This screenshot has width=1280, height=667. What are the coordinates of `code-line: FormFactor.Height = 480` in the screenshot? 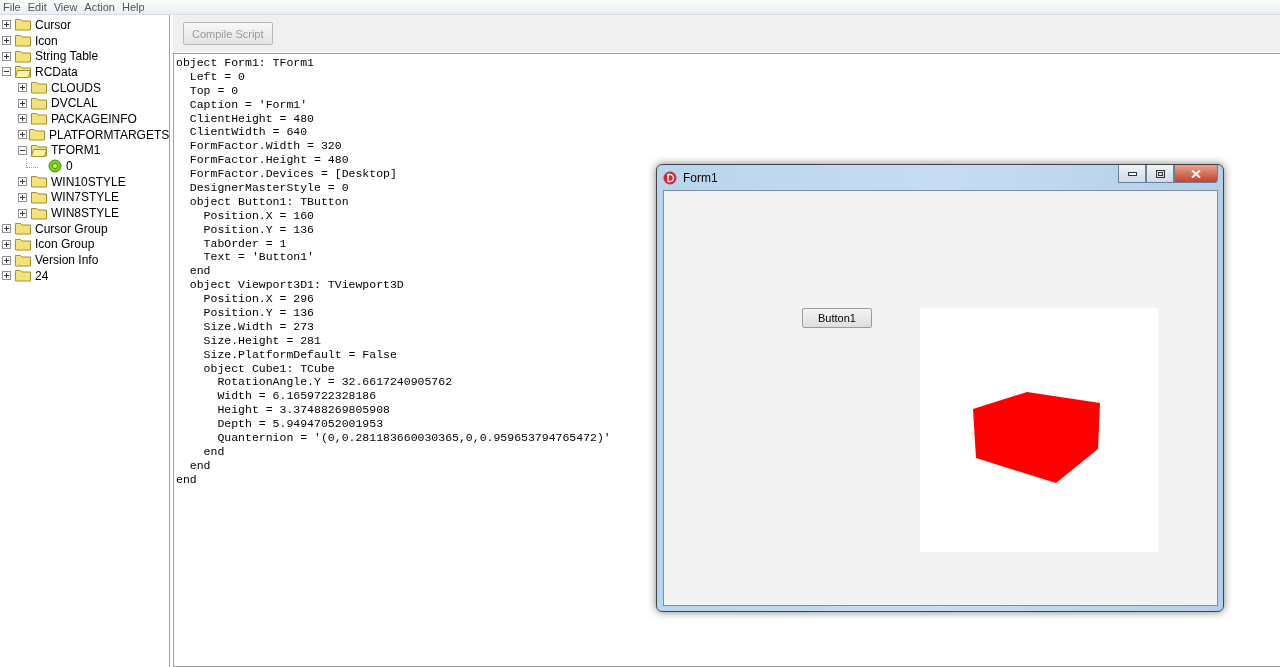 It's located at (268, 160).